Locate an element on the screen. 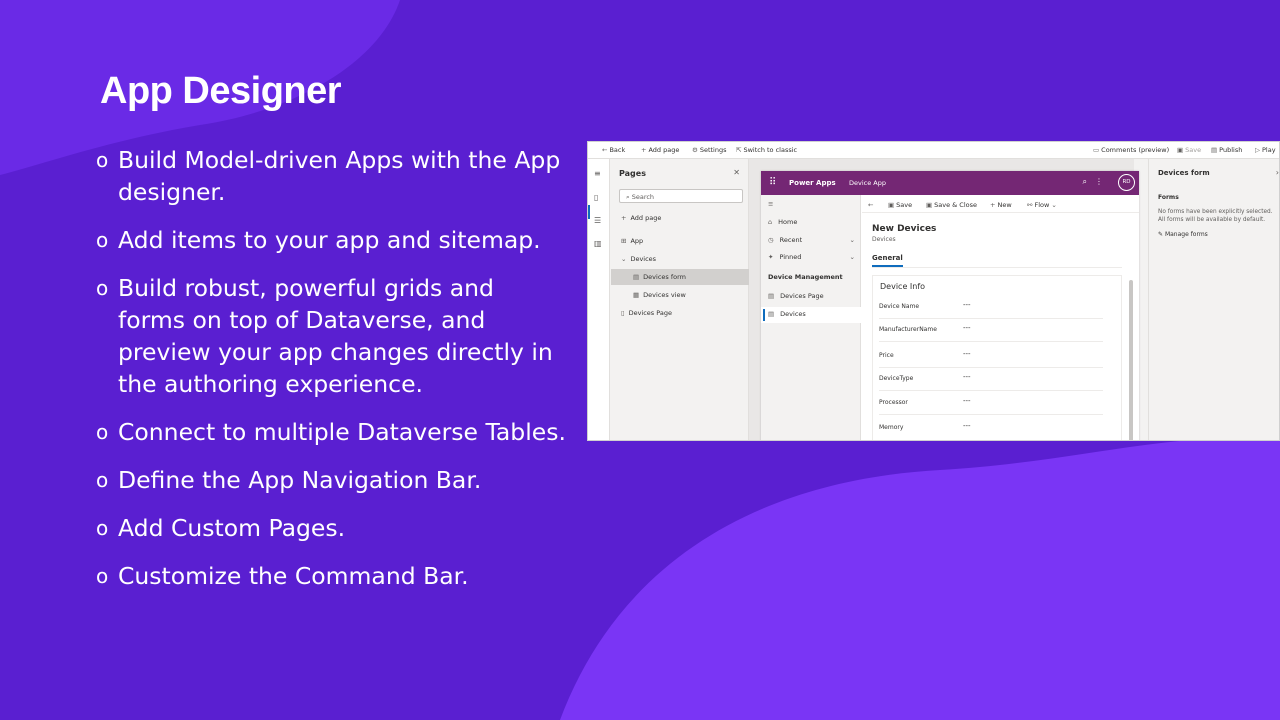 This screenshot has width=1280, height=720. save-button: ▣ Save is located at coordinates (1189, 150).